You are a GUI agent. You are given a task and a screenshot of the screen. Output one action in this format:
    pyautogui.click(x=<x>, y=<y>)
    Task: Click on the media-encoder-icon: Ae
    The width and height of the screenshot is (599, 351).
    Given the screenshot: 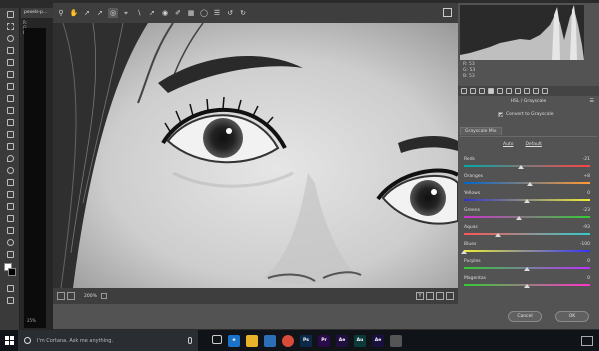 What is the action you would take?
    pyautogui.click(x=378, y=340)
    